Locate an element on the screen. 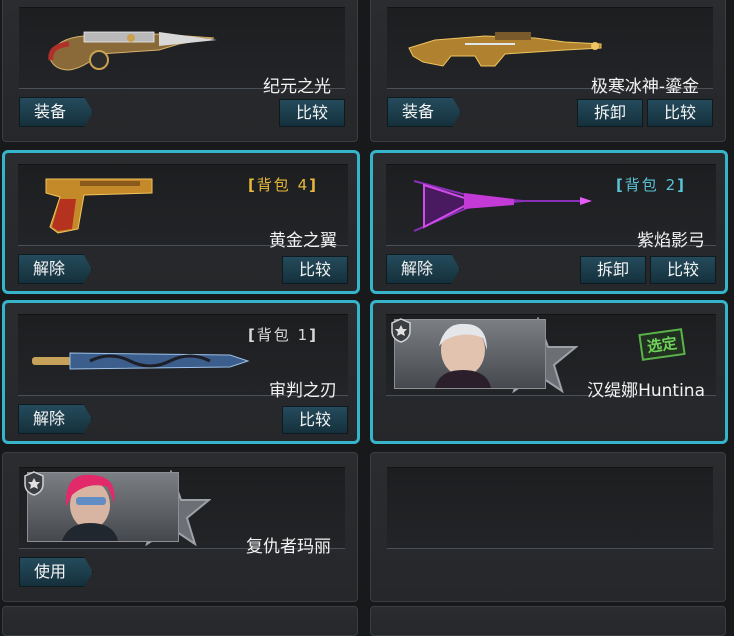 The height and width of the screenshot is (636, 734). item-card-shenpan: [背包 1] 审判之刃 解除 比较 is located at coordinates (181, 372).